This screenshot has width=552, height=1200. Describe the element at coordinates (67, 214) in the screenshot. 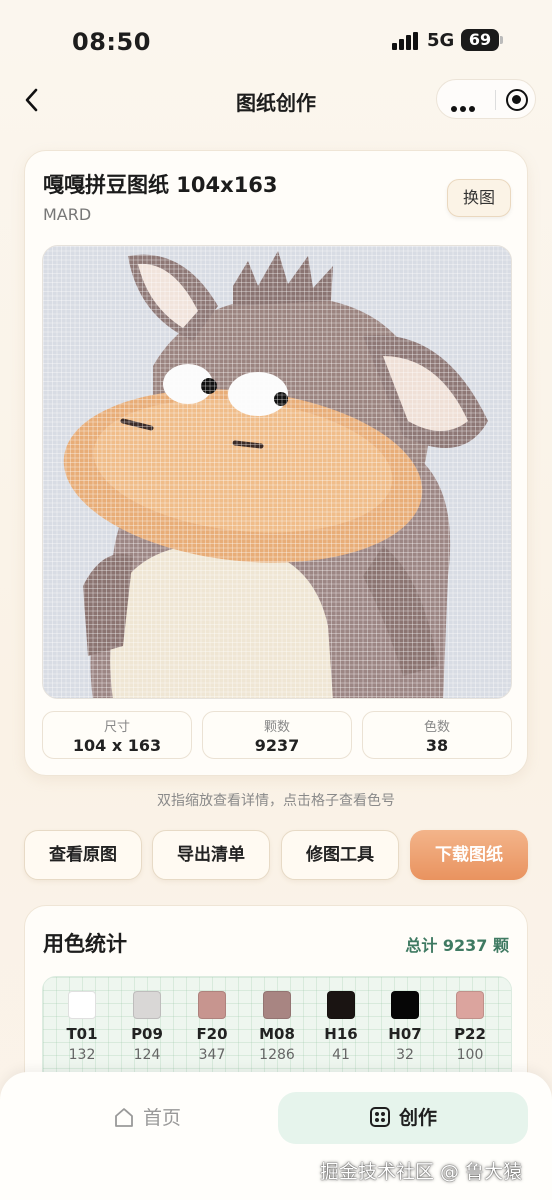

I see `brand-label: MARD` at that location.